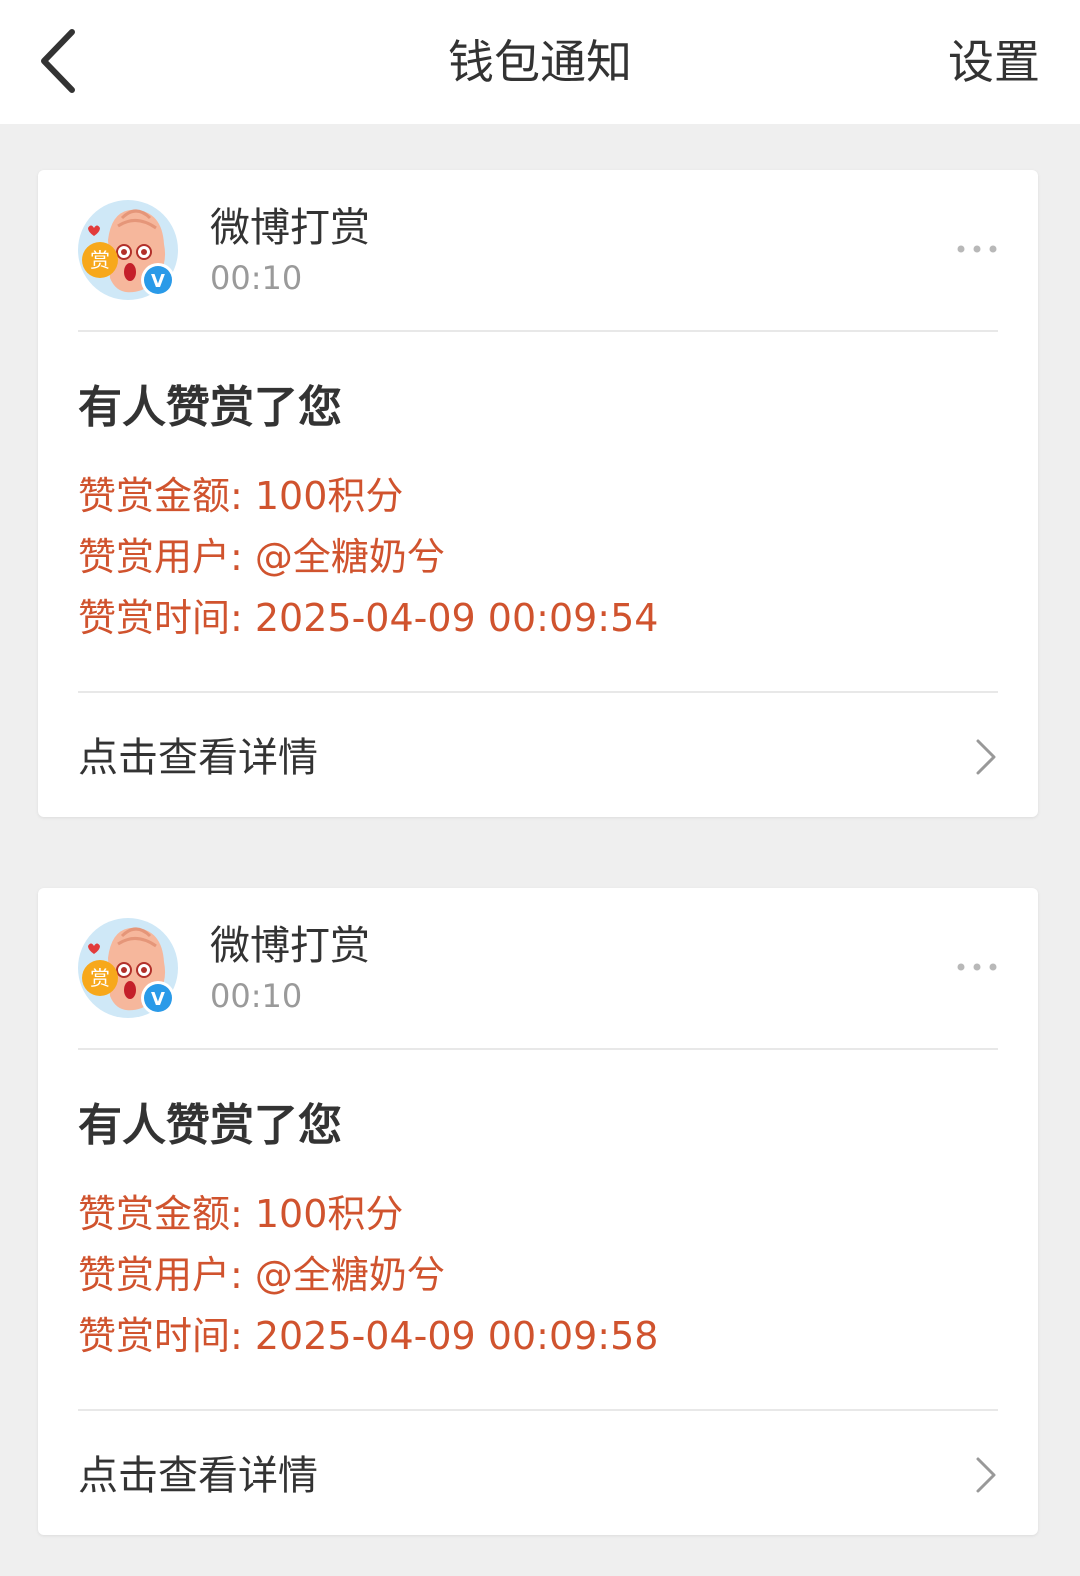 This screenshot has height=1576, width=1080. I want to click on reward-time: 赞赏时间: 2025-04-09 00:09:58, so click(368, 1336).